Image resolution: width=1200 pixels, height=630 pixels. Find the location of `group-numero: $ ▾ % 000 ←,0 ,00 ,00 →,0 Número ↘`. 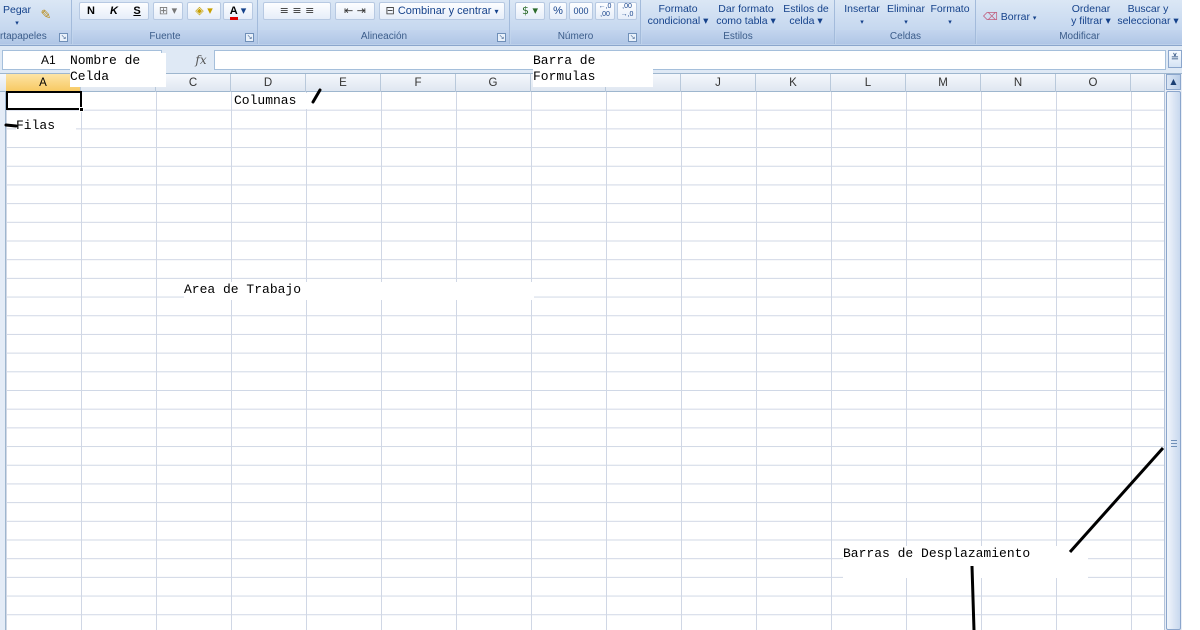

group-numero: $ ▾ % 000 ←,0 ,00 ,00 →,0 Número ↘ is located at coordinates (576, 22).